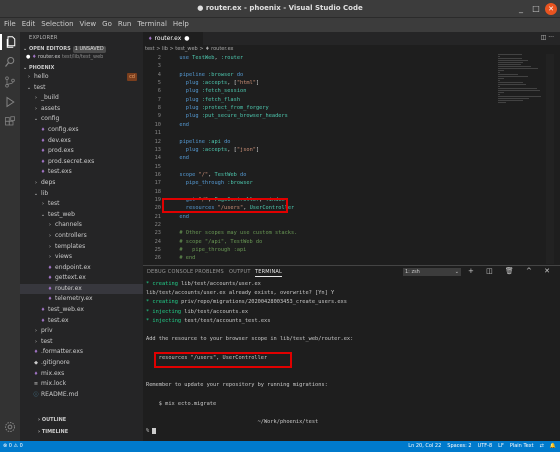 The width and height of the screenshot is (560, 452). What do you see at coordinates (151, 431) in the screenshot?
I see `terminal-line: %` at bounding box center [151, 431].